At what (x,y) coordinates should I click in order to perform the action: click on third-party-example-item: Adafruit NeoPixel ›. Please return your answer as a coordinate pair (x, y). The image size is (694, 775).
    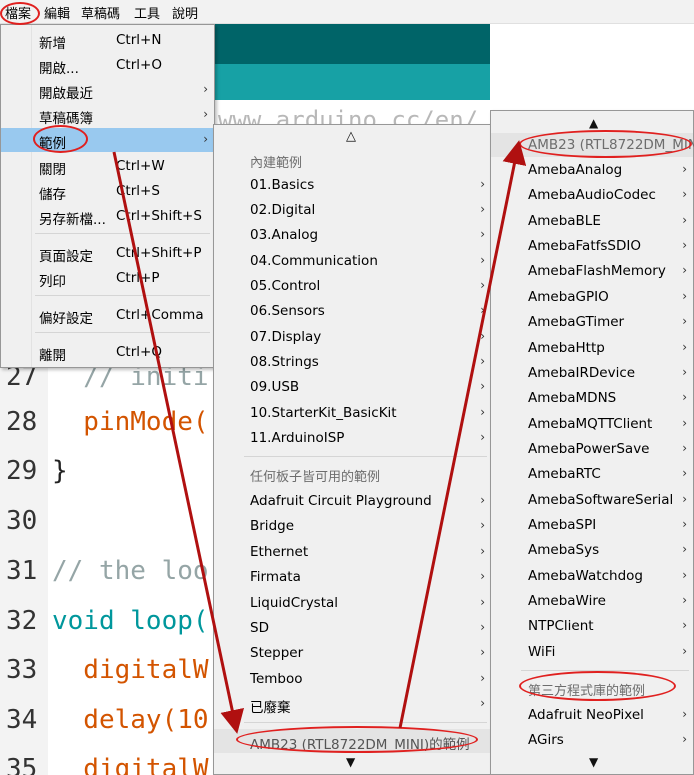
    Looking at the image, I should click on (592, 715).